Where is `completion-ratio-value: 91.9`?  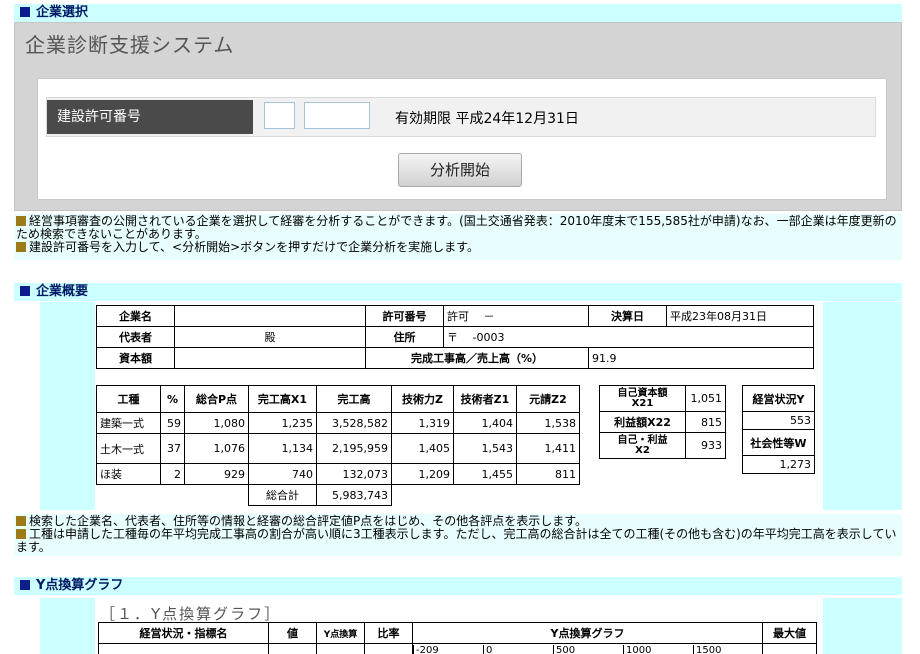 completion-ratio-value: 91.9 is located at coordinates (701, 358).